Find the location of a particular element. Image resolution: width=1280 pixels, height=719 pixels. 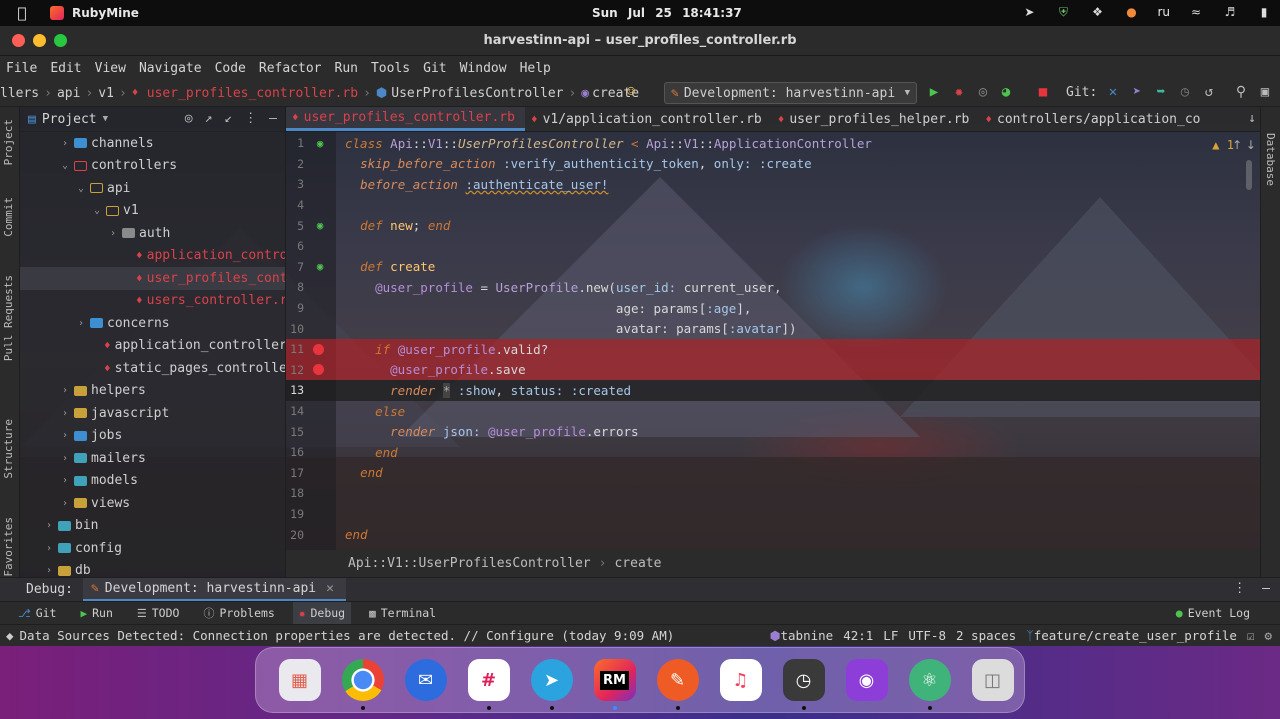

side-tab-project: Project is located at coordinates (8, 142).